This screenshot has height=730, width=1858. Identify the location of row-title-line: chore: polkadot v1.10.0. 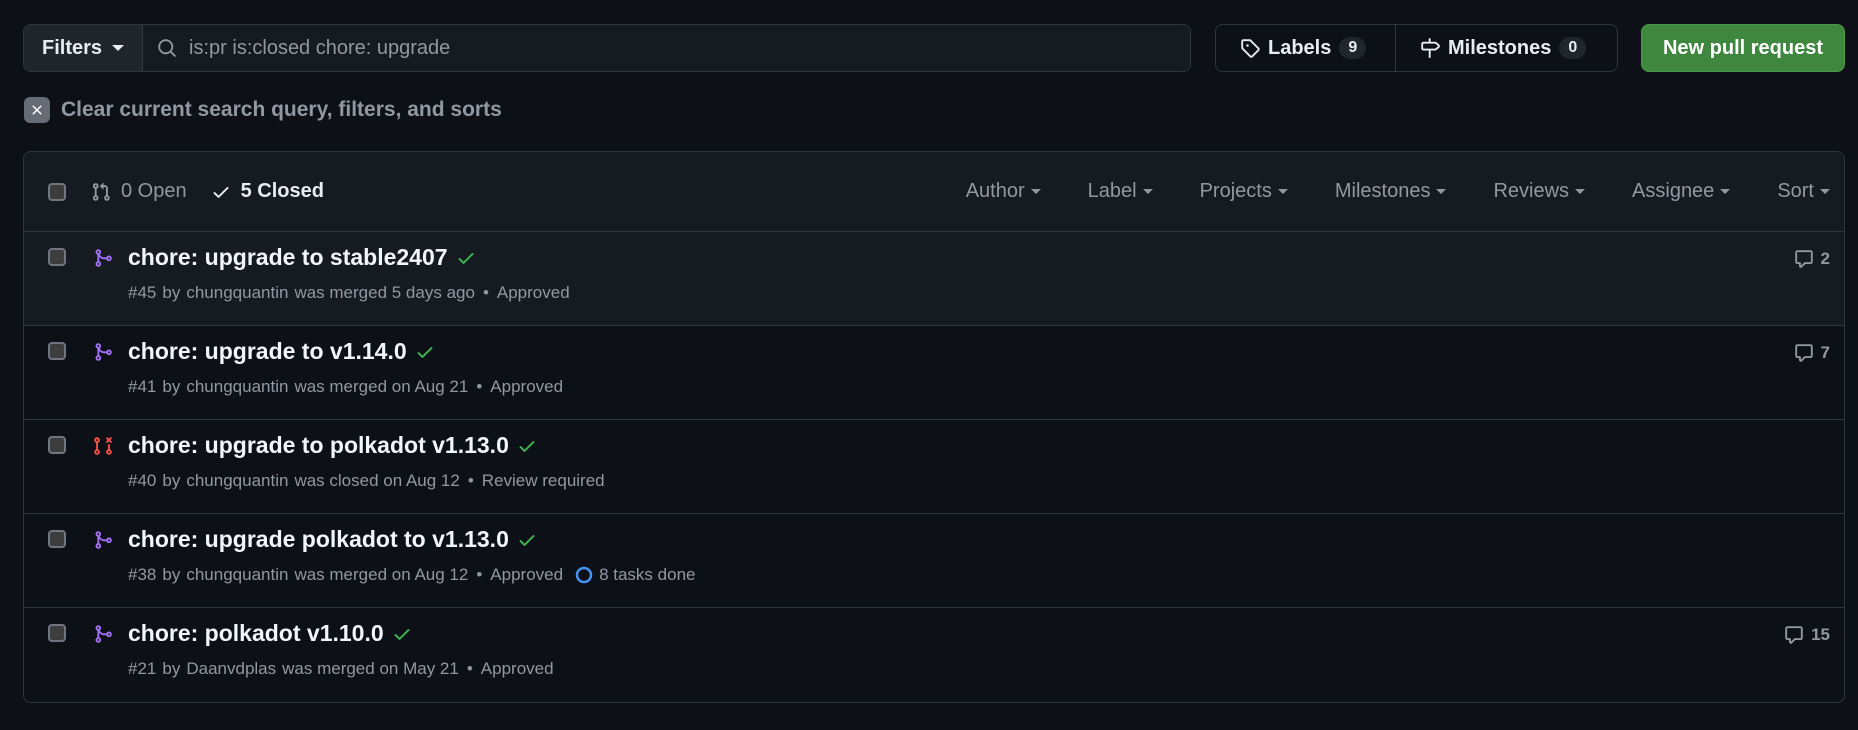
(341, 633).